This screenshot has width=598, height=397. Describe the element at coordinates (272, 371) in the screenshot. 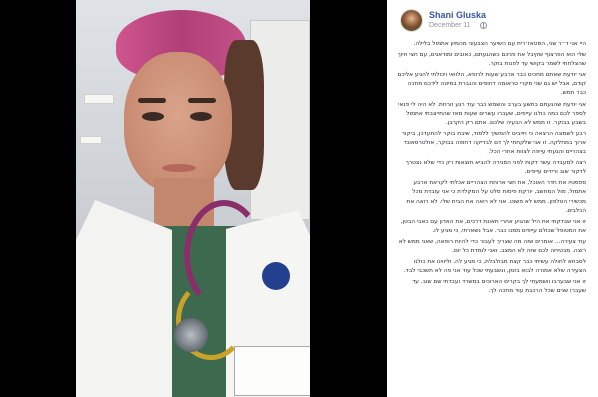

I see `id-badge` at that location.